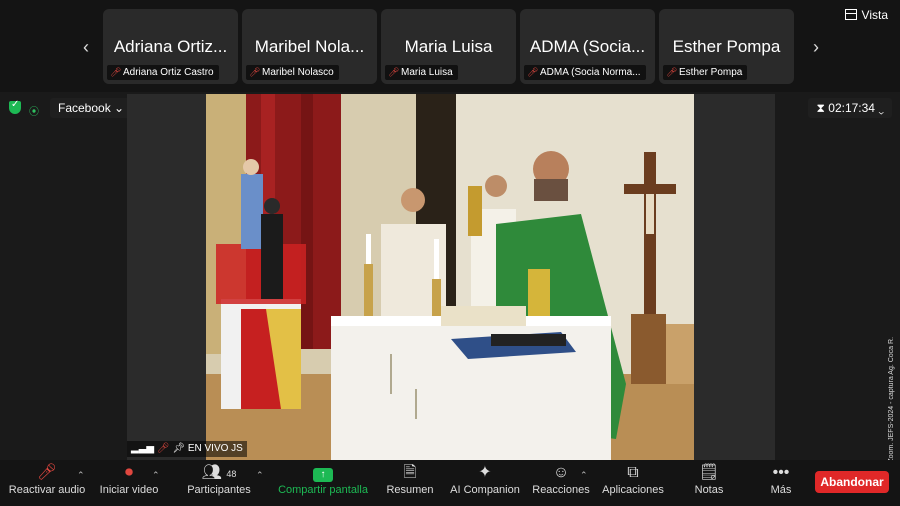 The image size is (900, 506). Describe the element at coordinates (816, 47) in the screenshot. I see `chevron-right-icon: ›` at that location.